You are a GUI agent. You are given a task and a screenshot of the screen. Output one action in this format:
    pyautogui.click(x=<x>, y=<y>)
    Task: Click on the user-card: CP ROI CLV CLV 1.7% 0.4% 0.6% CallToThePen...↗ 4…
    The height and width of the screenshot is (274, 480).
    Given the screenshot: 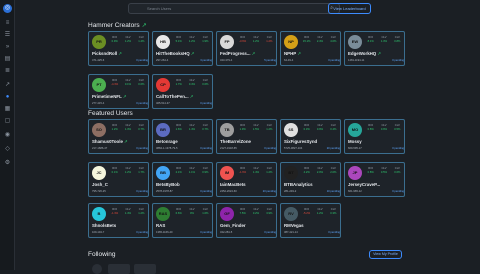 What is the action you would take?
    pyautogui.click(x=182, y=91)
    